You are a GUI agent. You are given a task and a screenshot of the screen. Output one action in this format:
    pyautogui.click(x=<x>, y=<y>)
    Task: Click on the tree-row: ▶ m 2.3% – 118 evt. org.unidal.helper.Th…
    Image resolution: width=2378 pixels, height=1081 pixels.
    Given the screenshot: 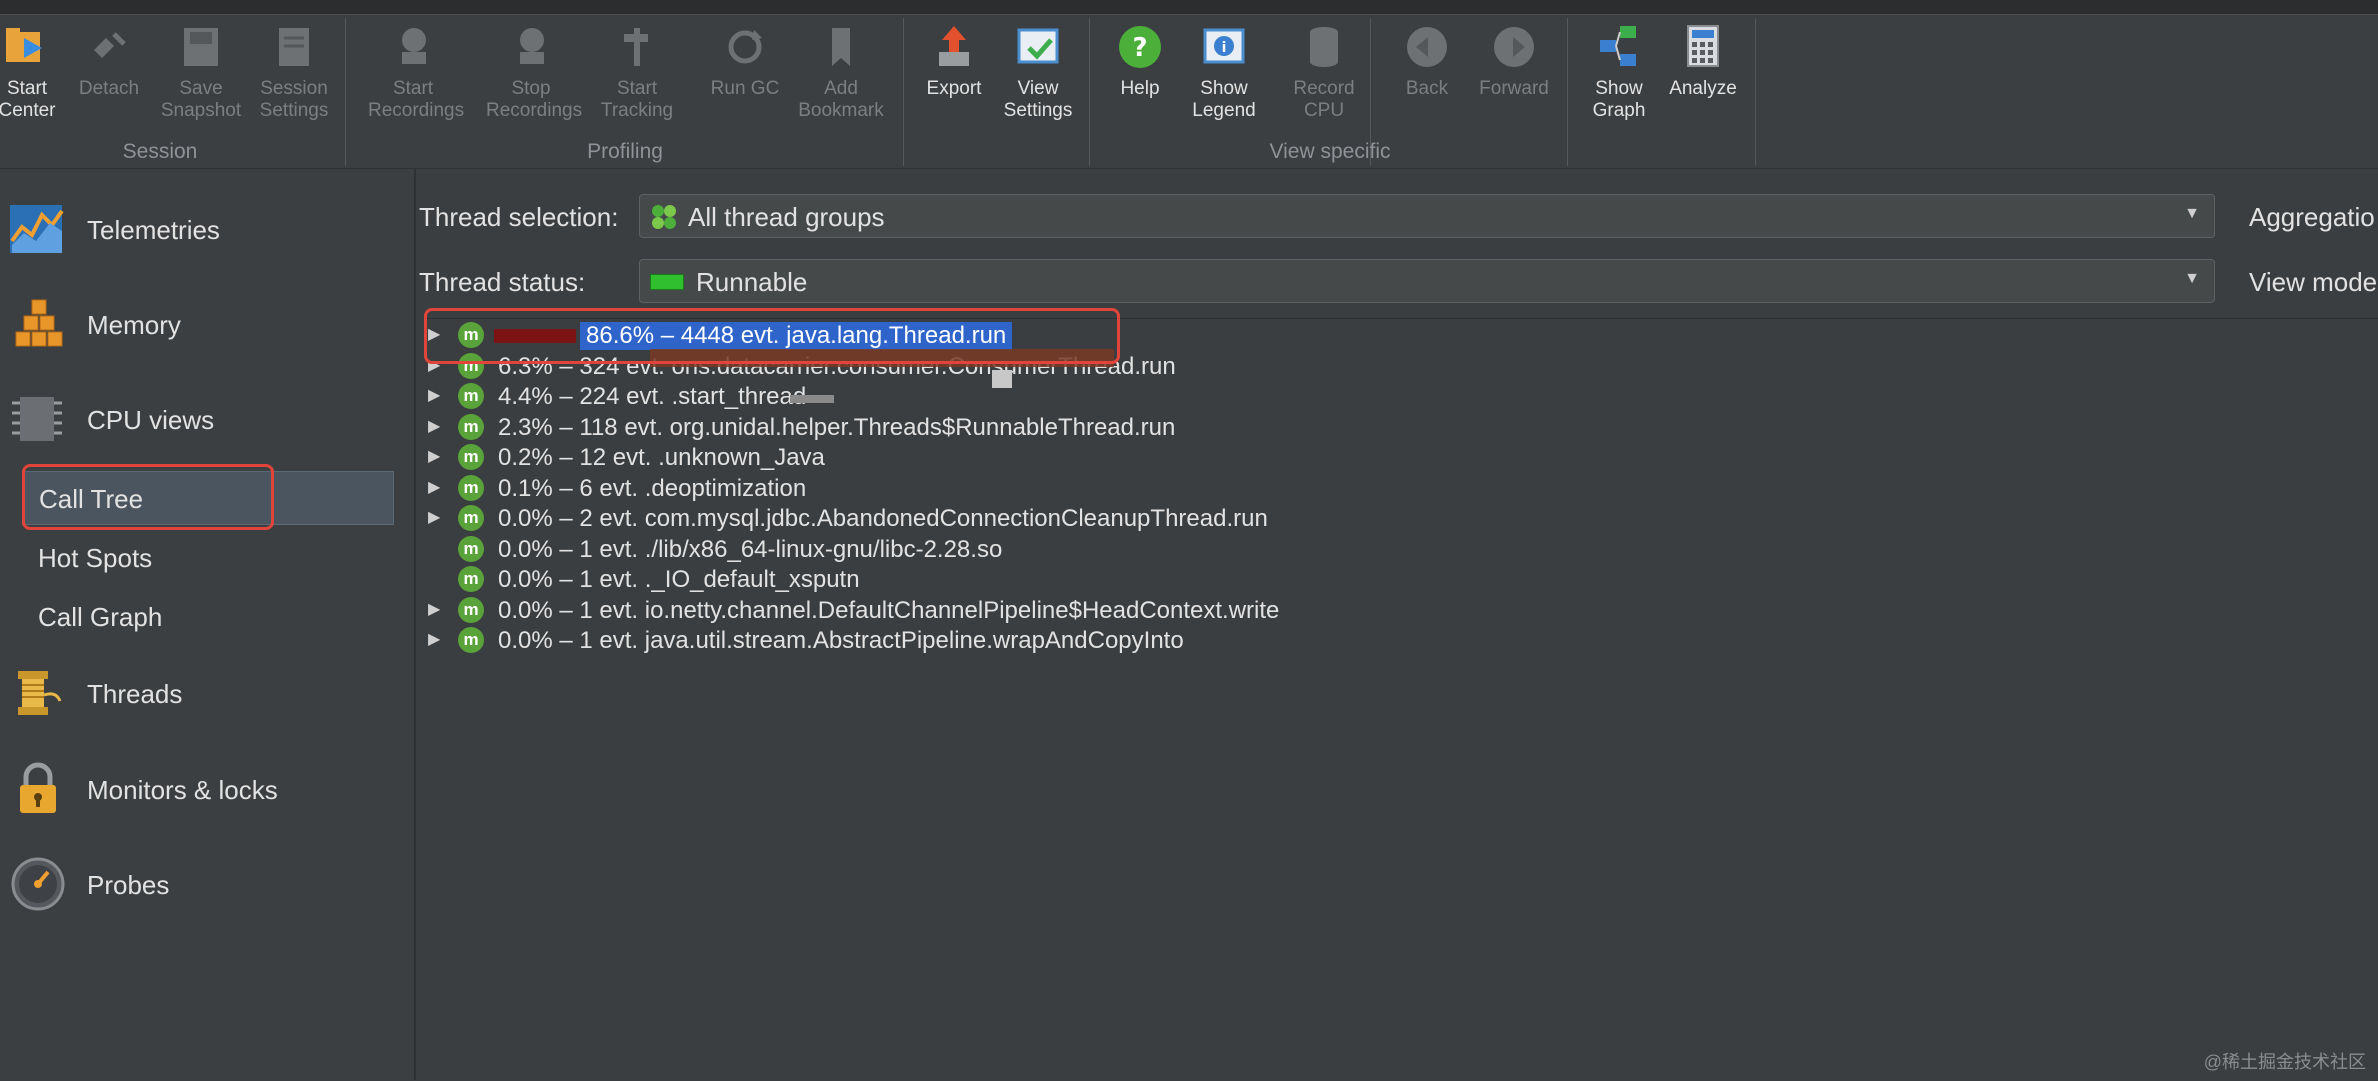 What is the action you would take?
    pyautogui.click(x=1374, y=428)
    